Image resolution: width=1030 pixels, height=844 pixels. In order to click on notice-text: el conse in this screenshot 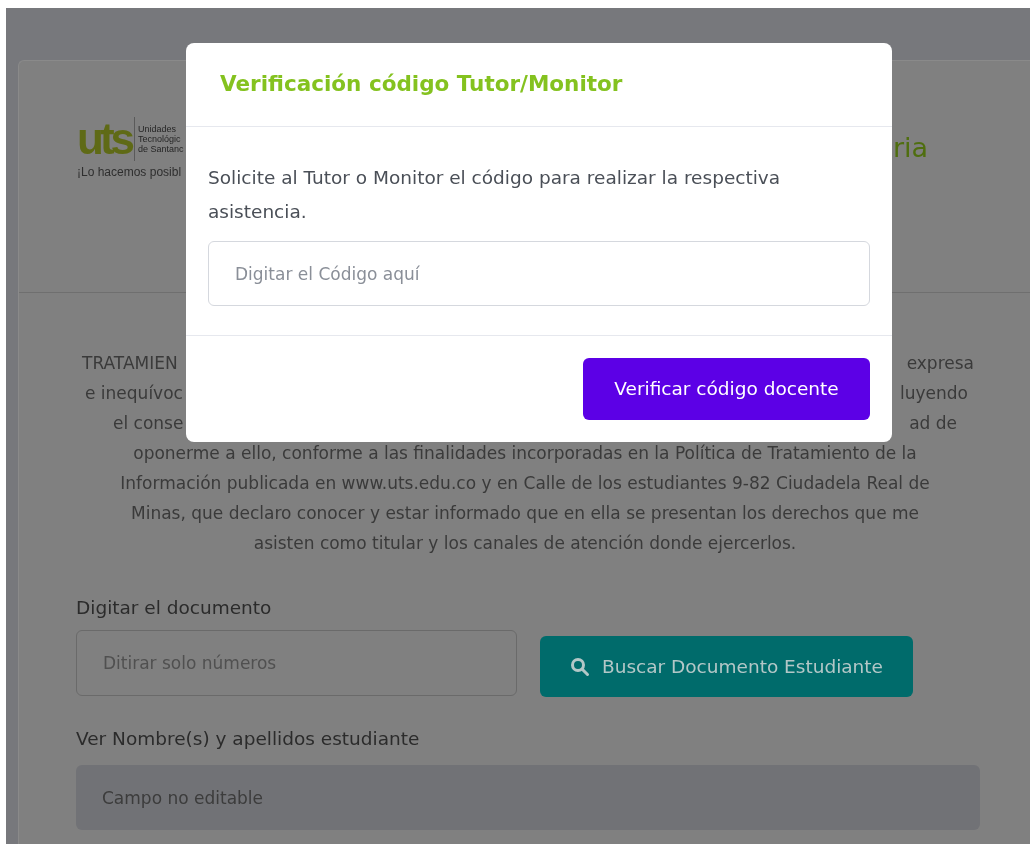, I will do `click(148, 423)`.